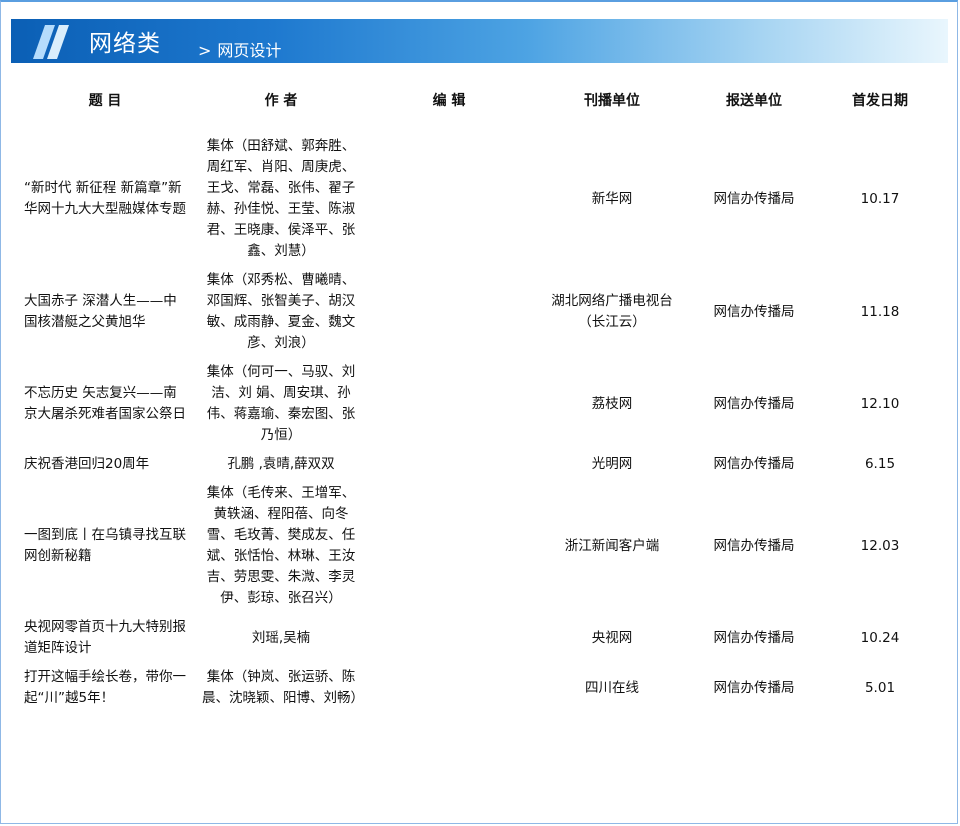 The width and height of the screenshot is (960, 826). What do you see at coordinates (479, 100) in the screenshot?
I see `table-header-row: 题 目 作 者 编 辑 刊播单位 报送单位 首发日期` at bounding box center [479, 100].